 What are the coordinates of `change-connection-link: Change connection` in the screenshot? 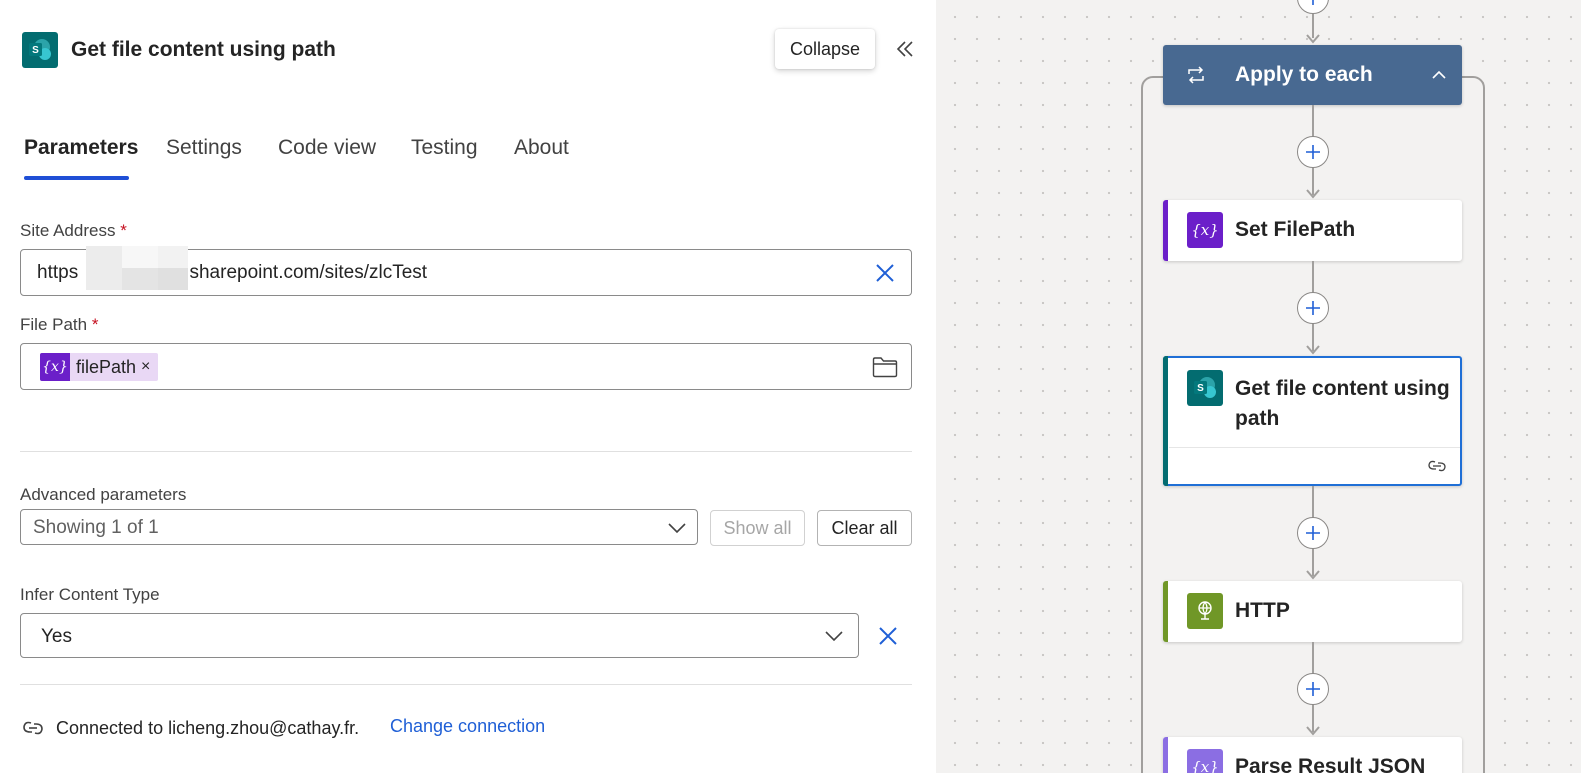 It's located at (467, 726).